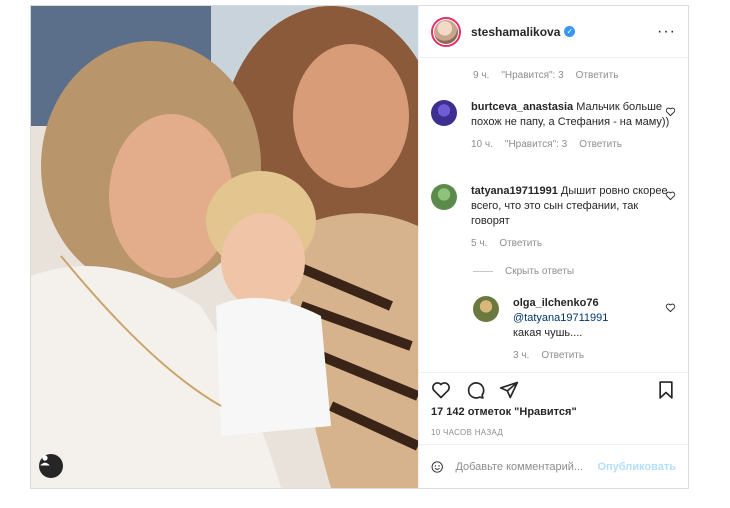  I want to click on post-actions, so click(553, 389).